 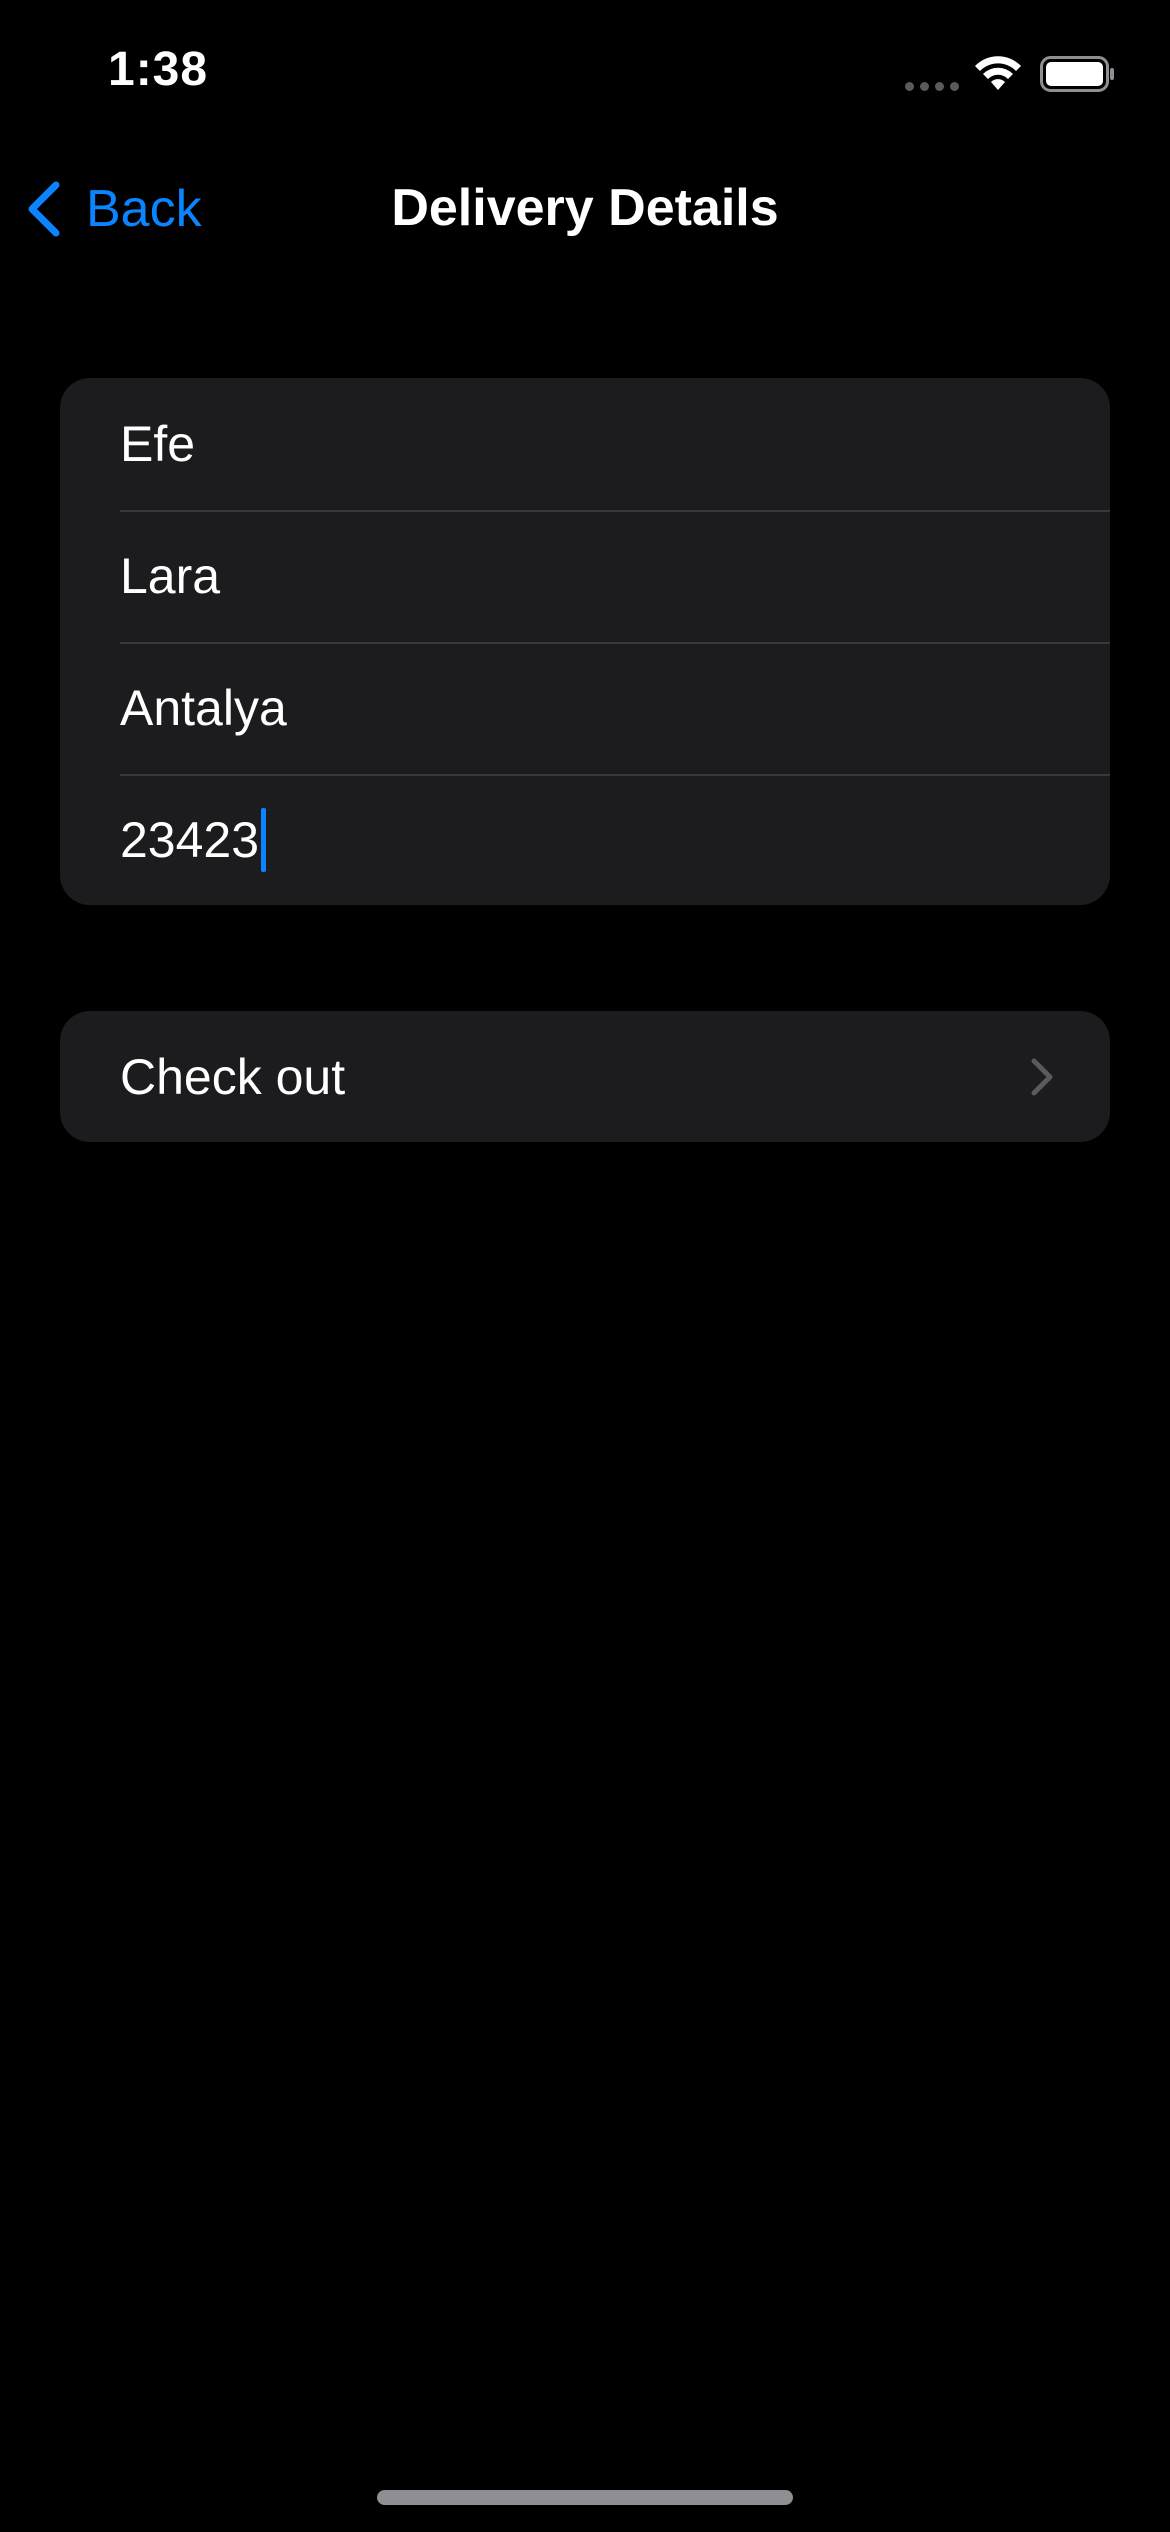 I want to click on postal-code-value: 23423, so click(x=190, y=840).